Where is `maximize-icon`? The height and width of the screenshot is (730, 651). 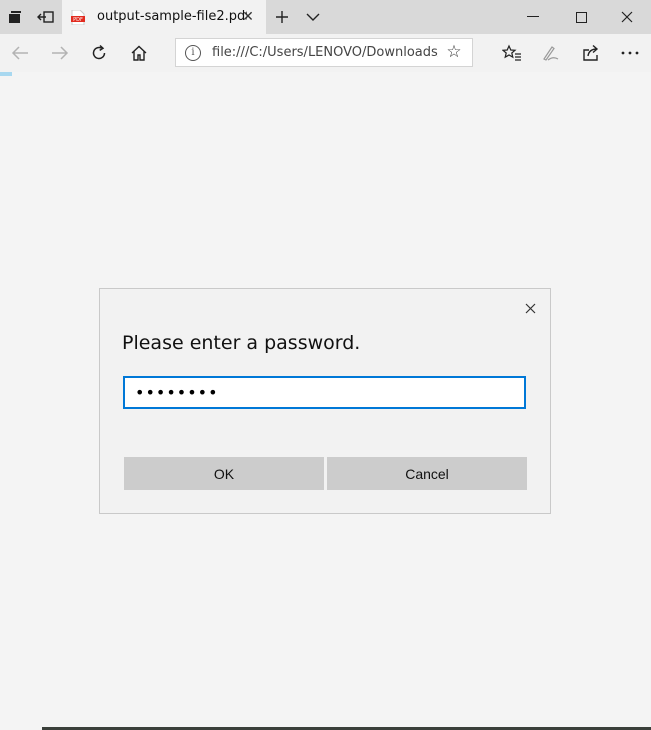 maximize-icon is located at coordinates (581, 17).